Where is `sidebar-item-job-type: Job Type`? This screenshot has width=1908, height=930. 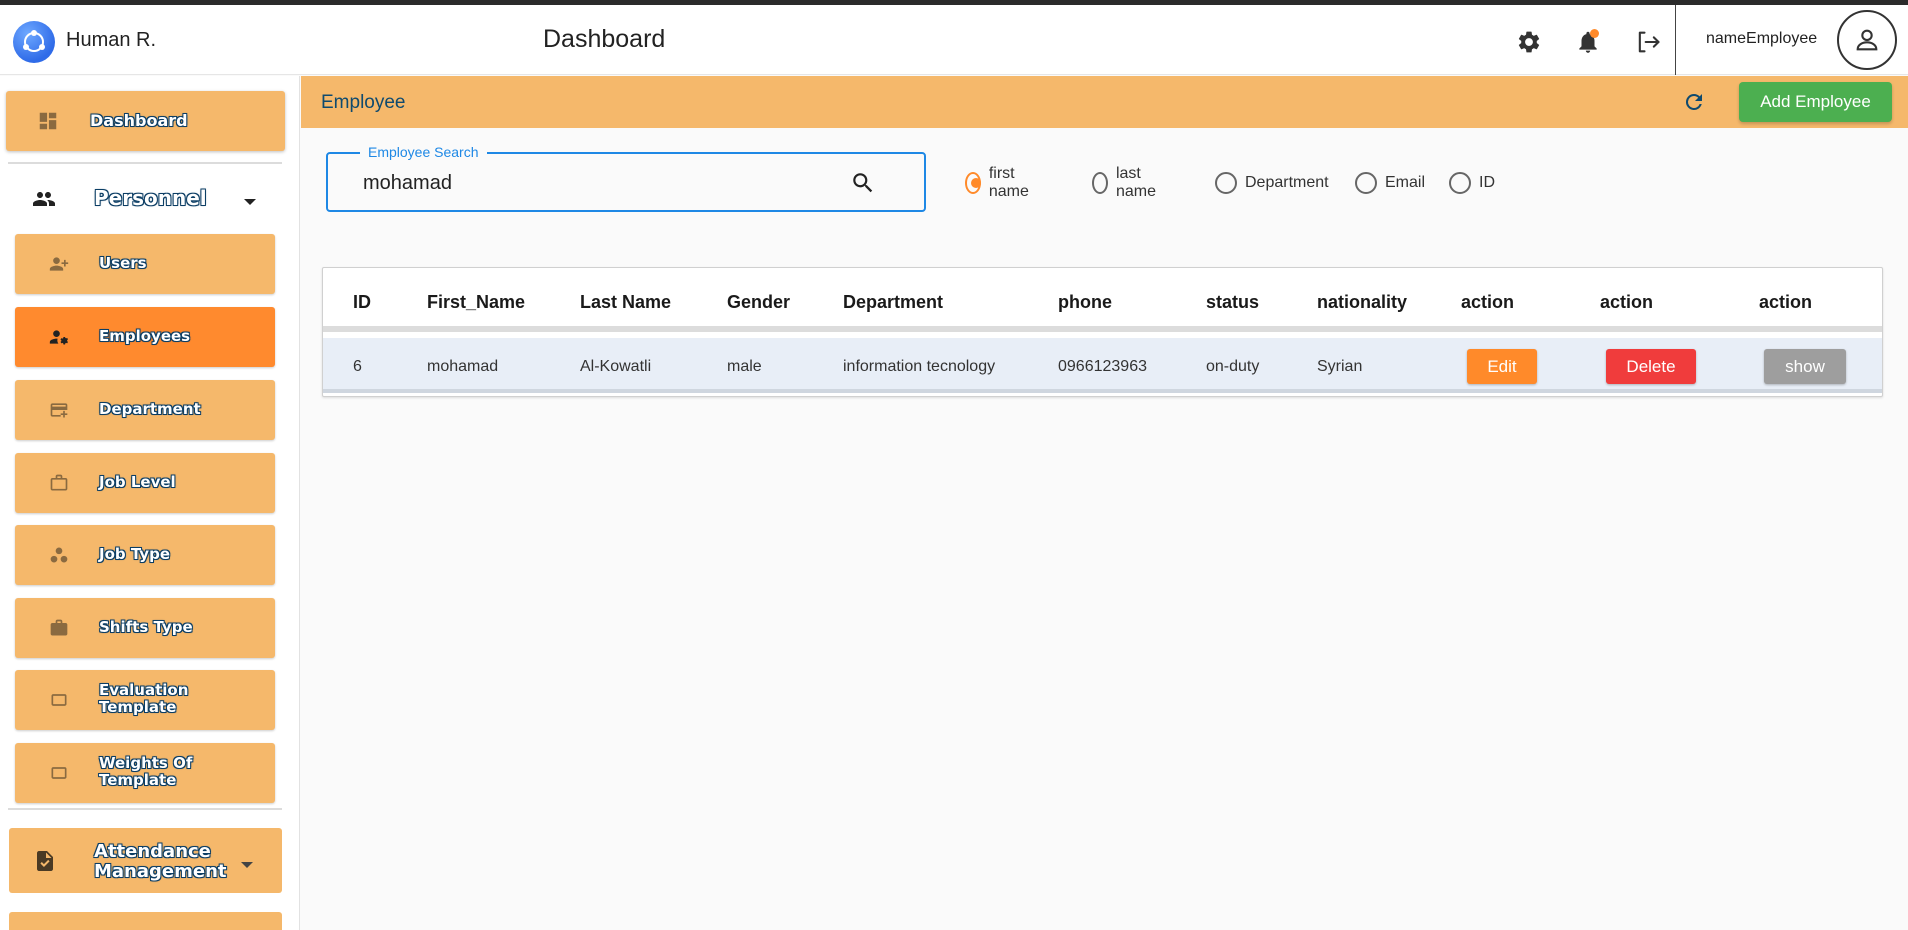 sidebar-item-job-type: Job Type is located at coordinates (145, 555).